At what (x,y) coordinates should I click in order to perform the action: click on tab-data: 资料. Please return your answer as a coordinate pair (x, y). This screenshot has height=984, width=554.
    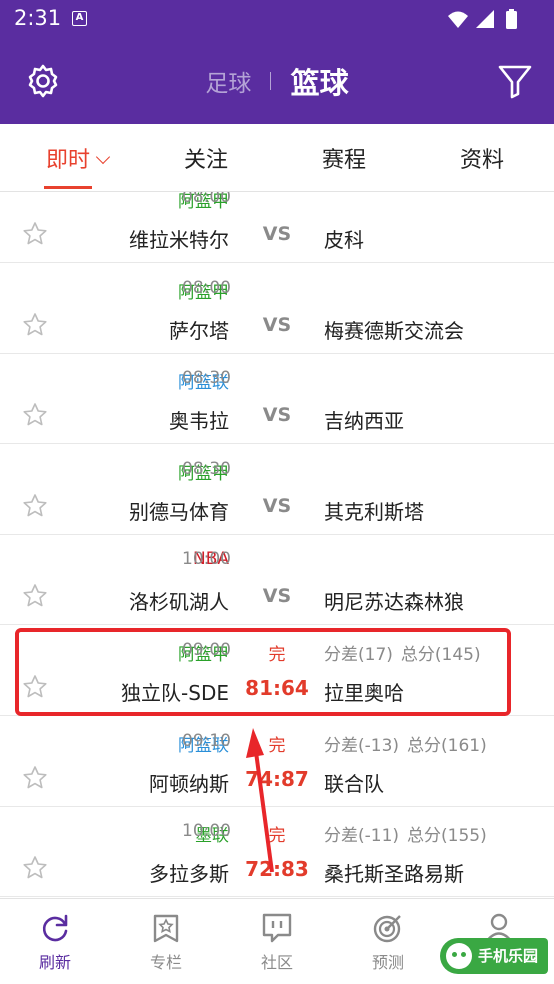
    Looking at the image, I should click on (482, 158).